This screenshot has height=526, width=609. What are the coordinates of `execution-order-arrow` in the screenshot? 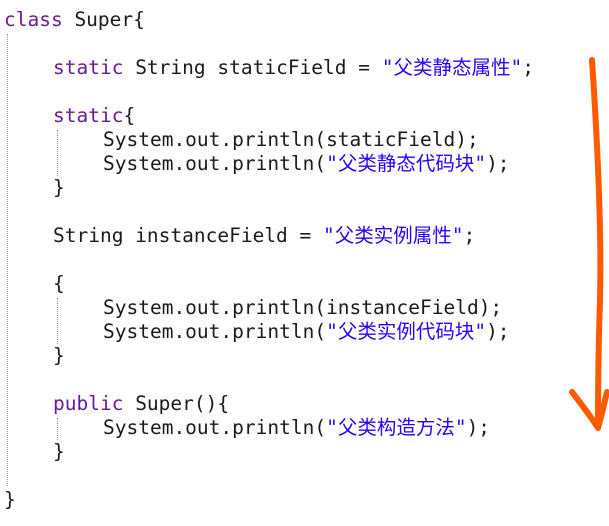 It's located at (589, 244).